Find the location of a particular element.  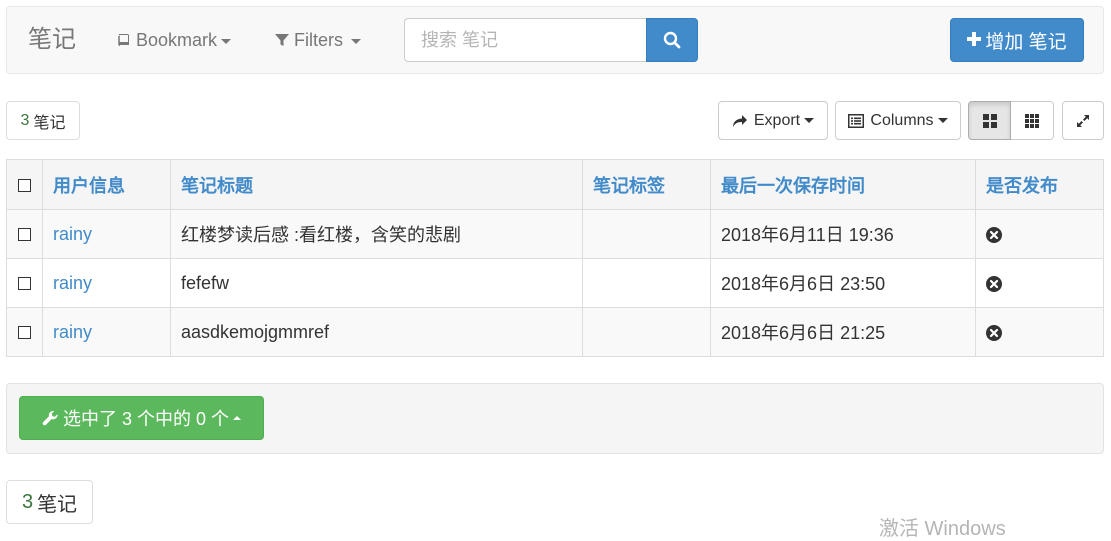

columns-button: Columns is located at coordinates (898, 120).